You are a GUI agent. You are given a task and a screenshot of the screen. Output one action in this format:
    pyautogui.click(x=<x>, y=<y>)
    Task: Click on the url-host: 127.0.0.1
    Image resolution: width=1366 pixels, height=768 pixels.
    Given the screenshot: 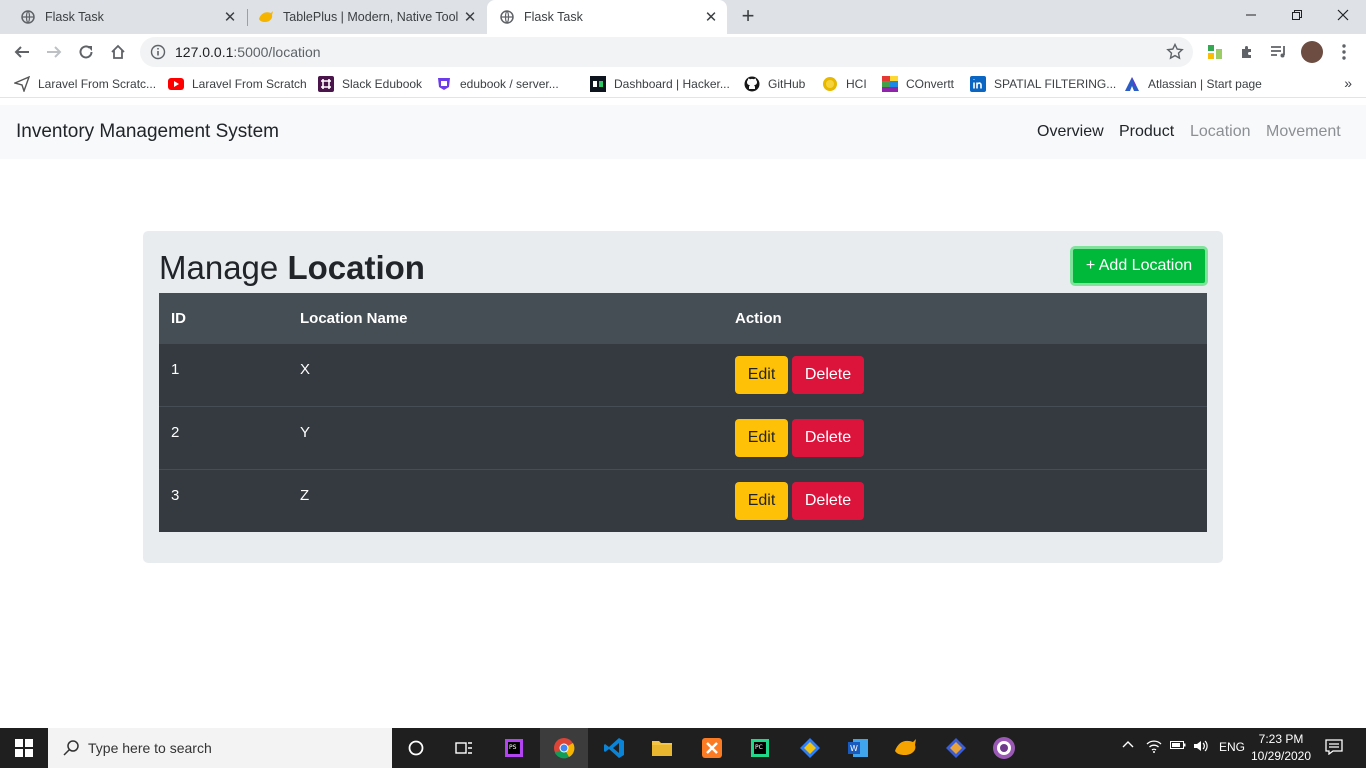 What is the action you would take?
    pyautogui.click(x=204, y=52)
    